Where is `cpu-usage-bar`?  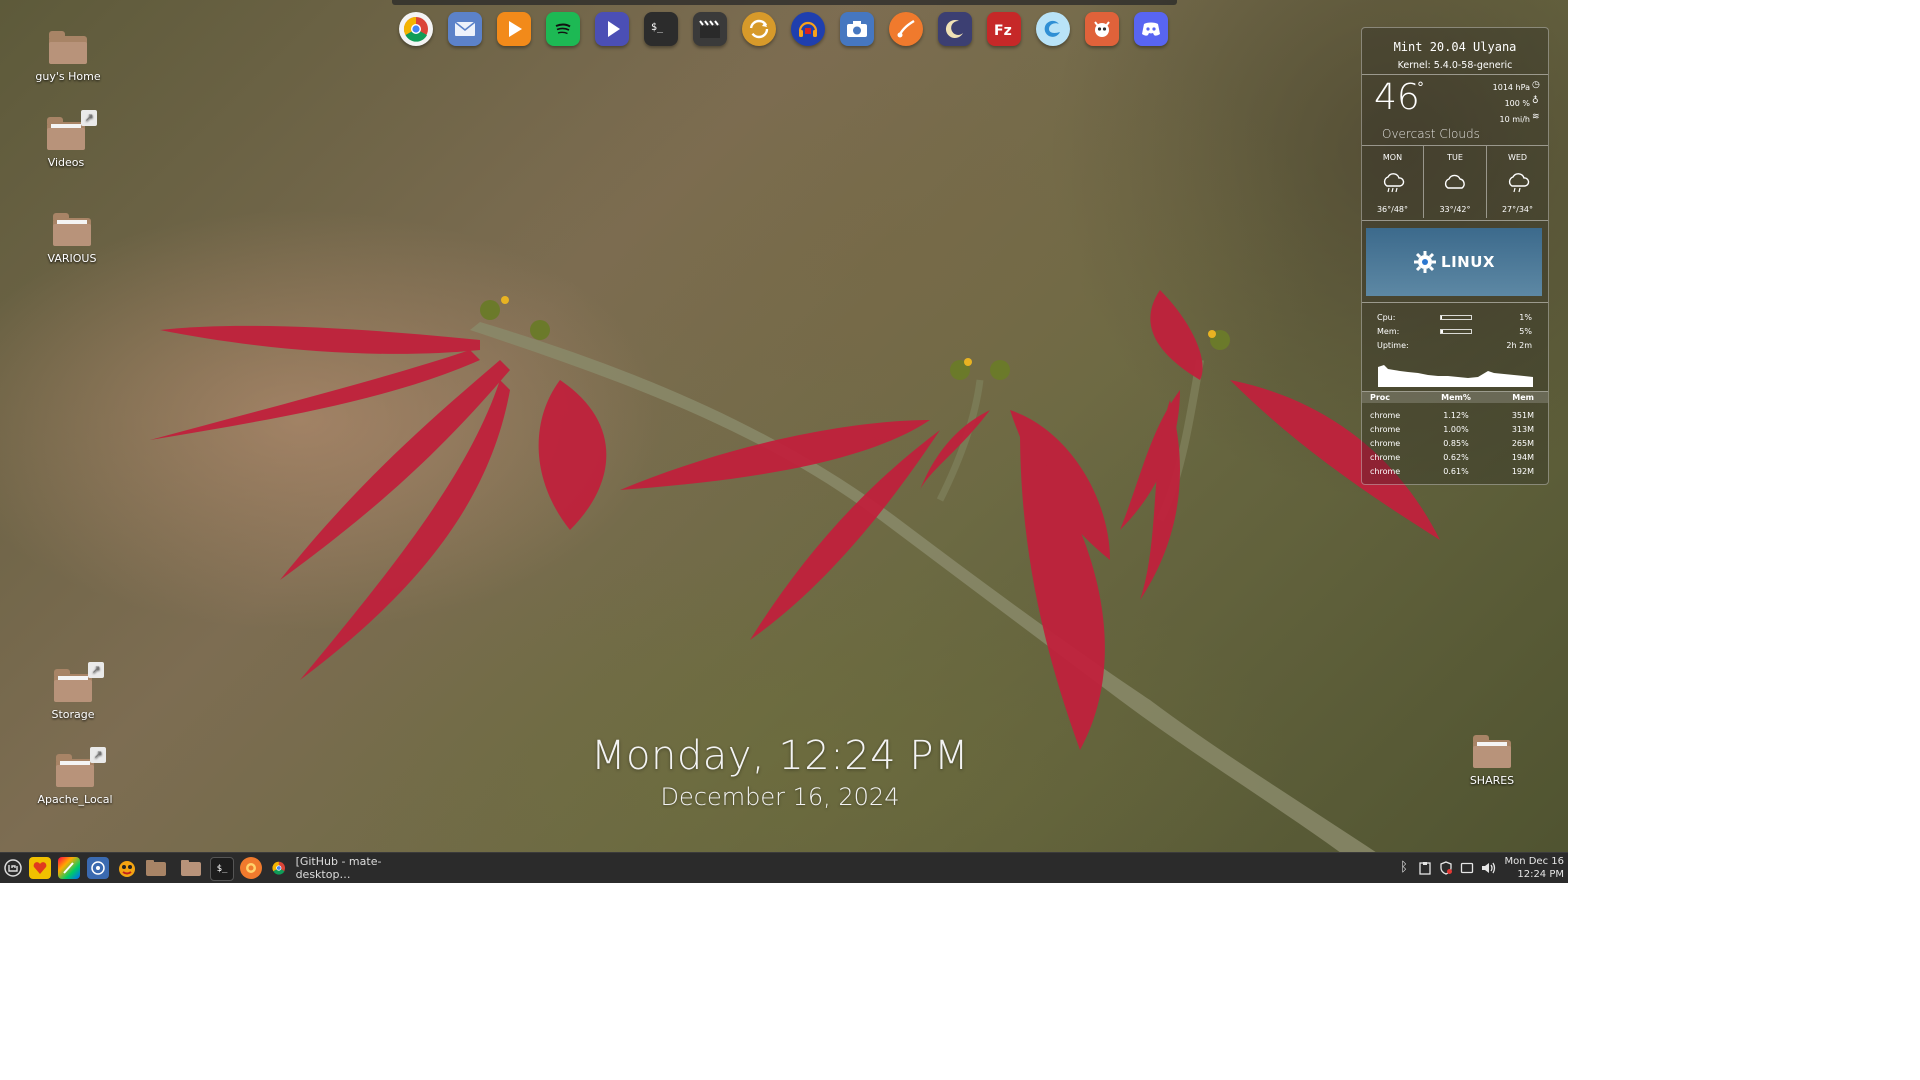 cpu-usage-bar is located at coordinates (1456, 317).